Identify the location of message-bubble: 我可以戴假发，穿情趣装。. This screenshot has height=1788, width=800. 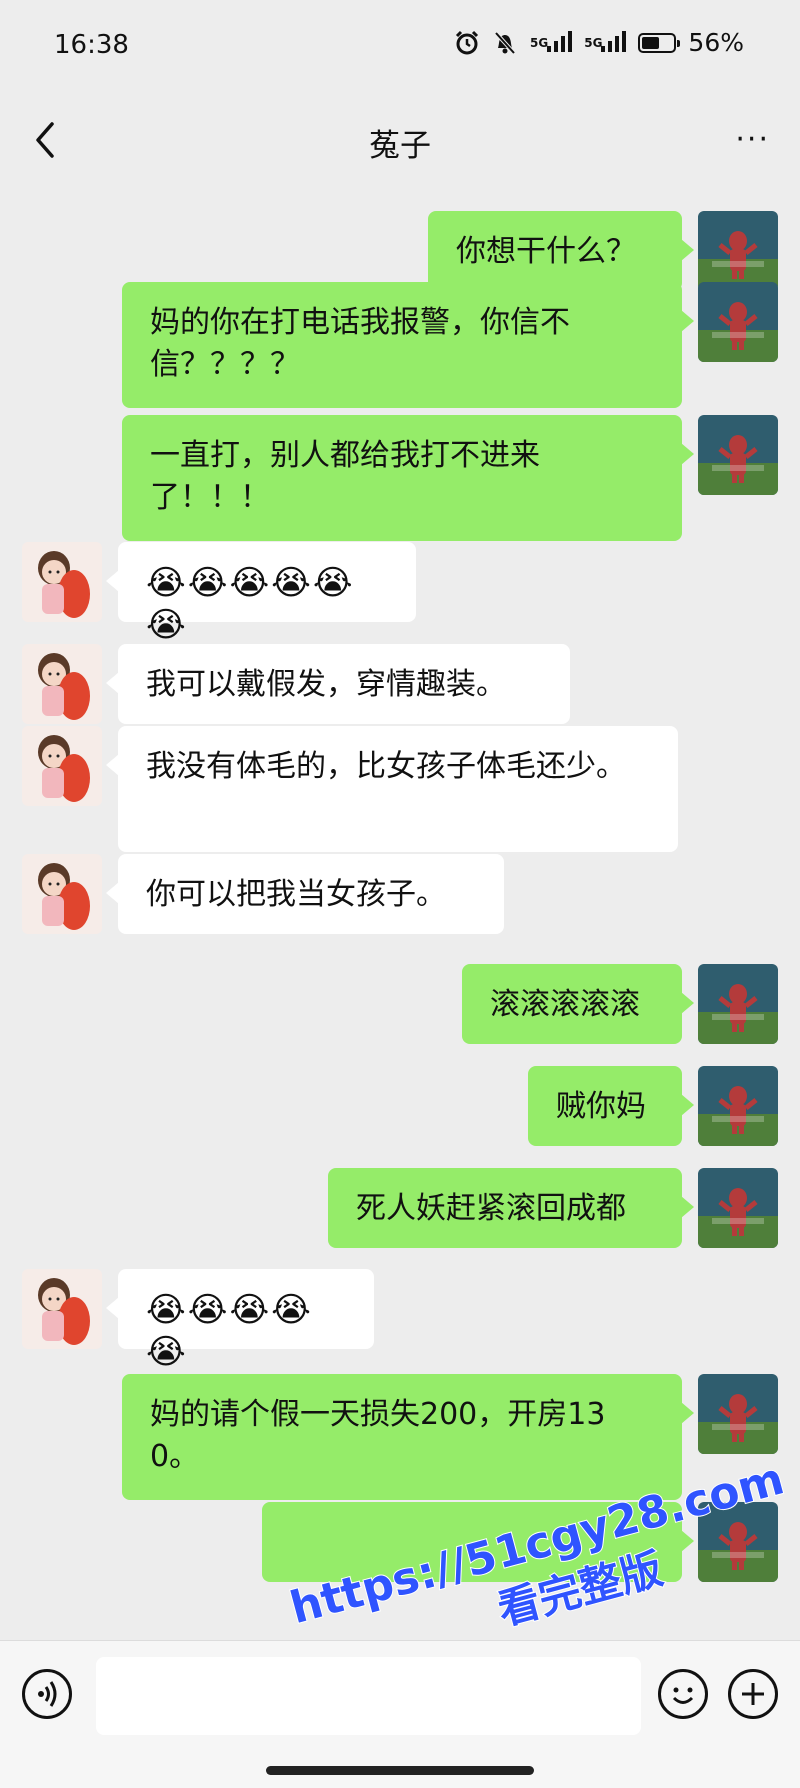
(338, 684).